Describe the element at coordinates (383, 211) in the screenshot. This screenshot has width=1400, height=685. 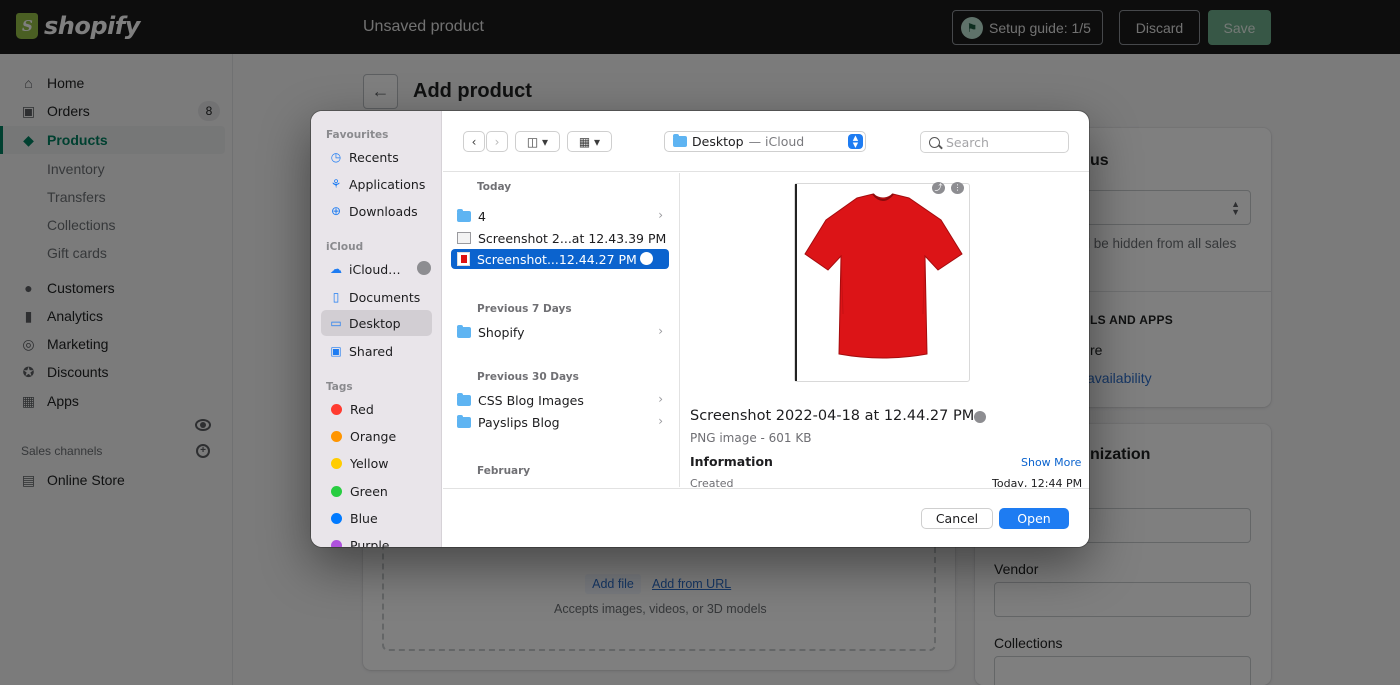
I see `sidebar-item-label: Downloads` at that location.